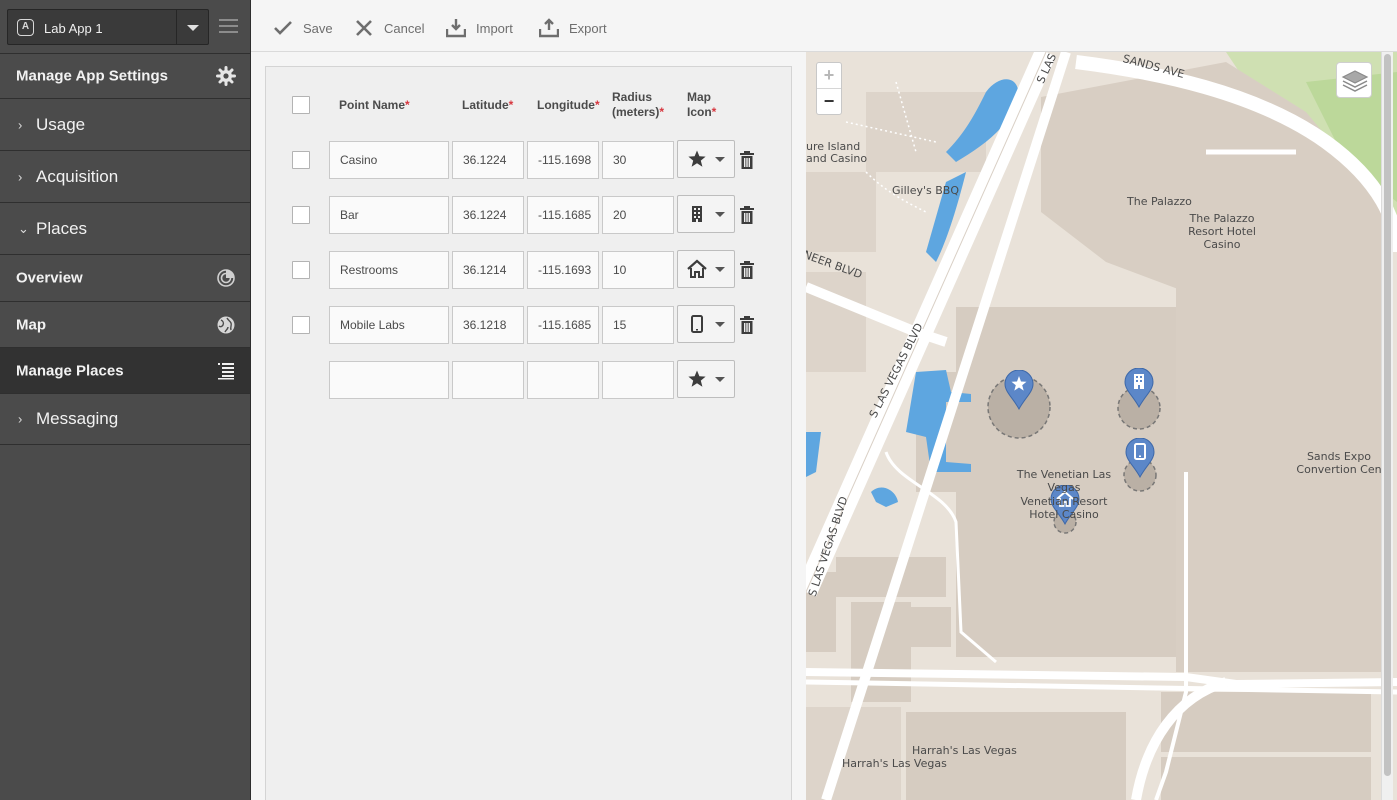 The image size is (1397, 800). What do you see at coordinates (1339, 463) in the screenshot?
I see `map-label-poi: Sands Expo Convertion Cen` at bounding box center [1339, 463].